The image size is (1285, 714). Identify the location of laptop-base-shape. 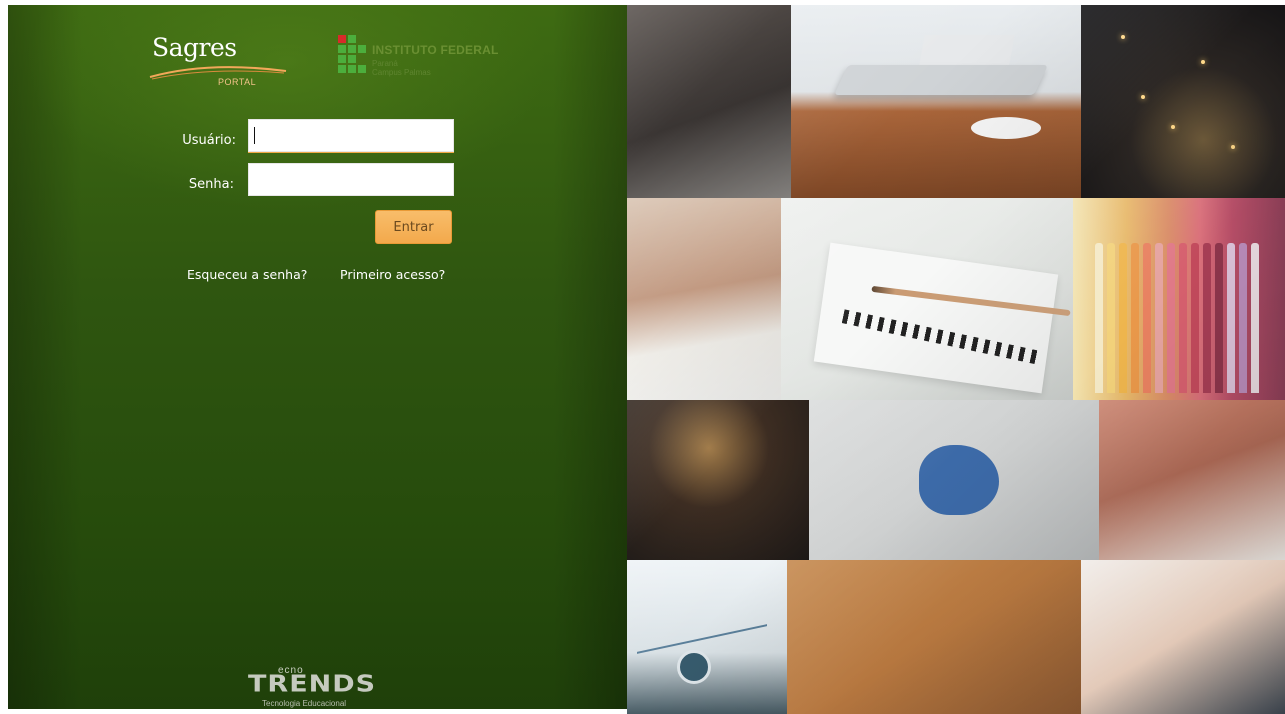
(941, 80).